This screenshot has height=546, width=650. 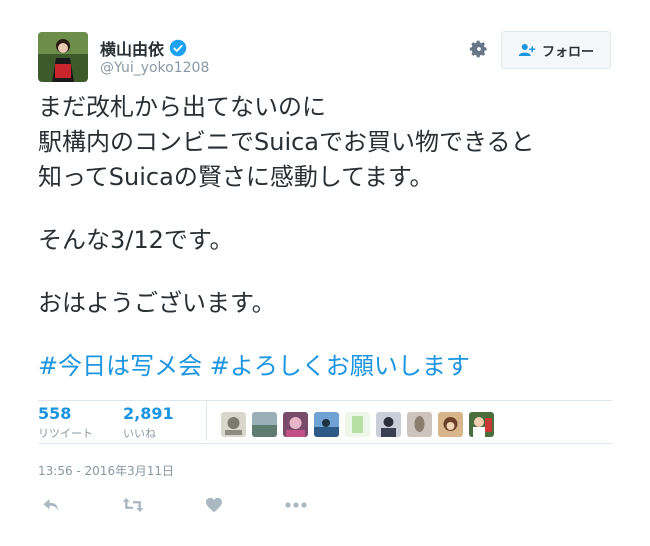 I want to click on retweet-count-number: 558, so click(x=55, y=413).